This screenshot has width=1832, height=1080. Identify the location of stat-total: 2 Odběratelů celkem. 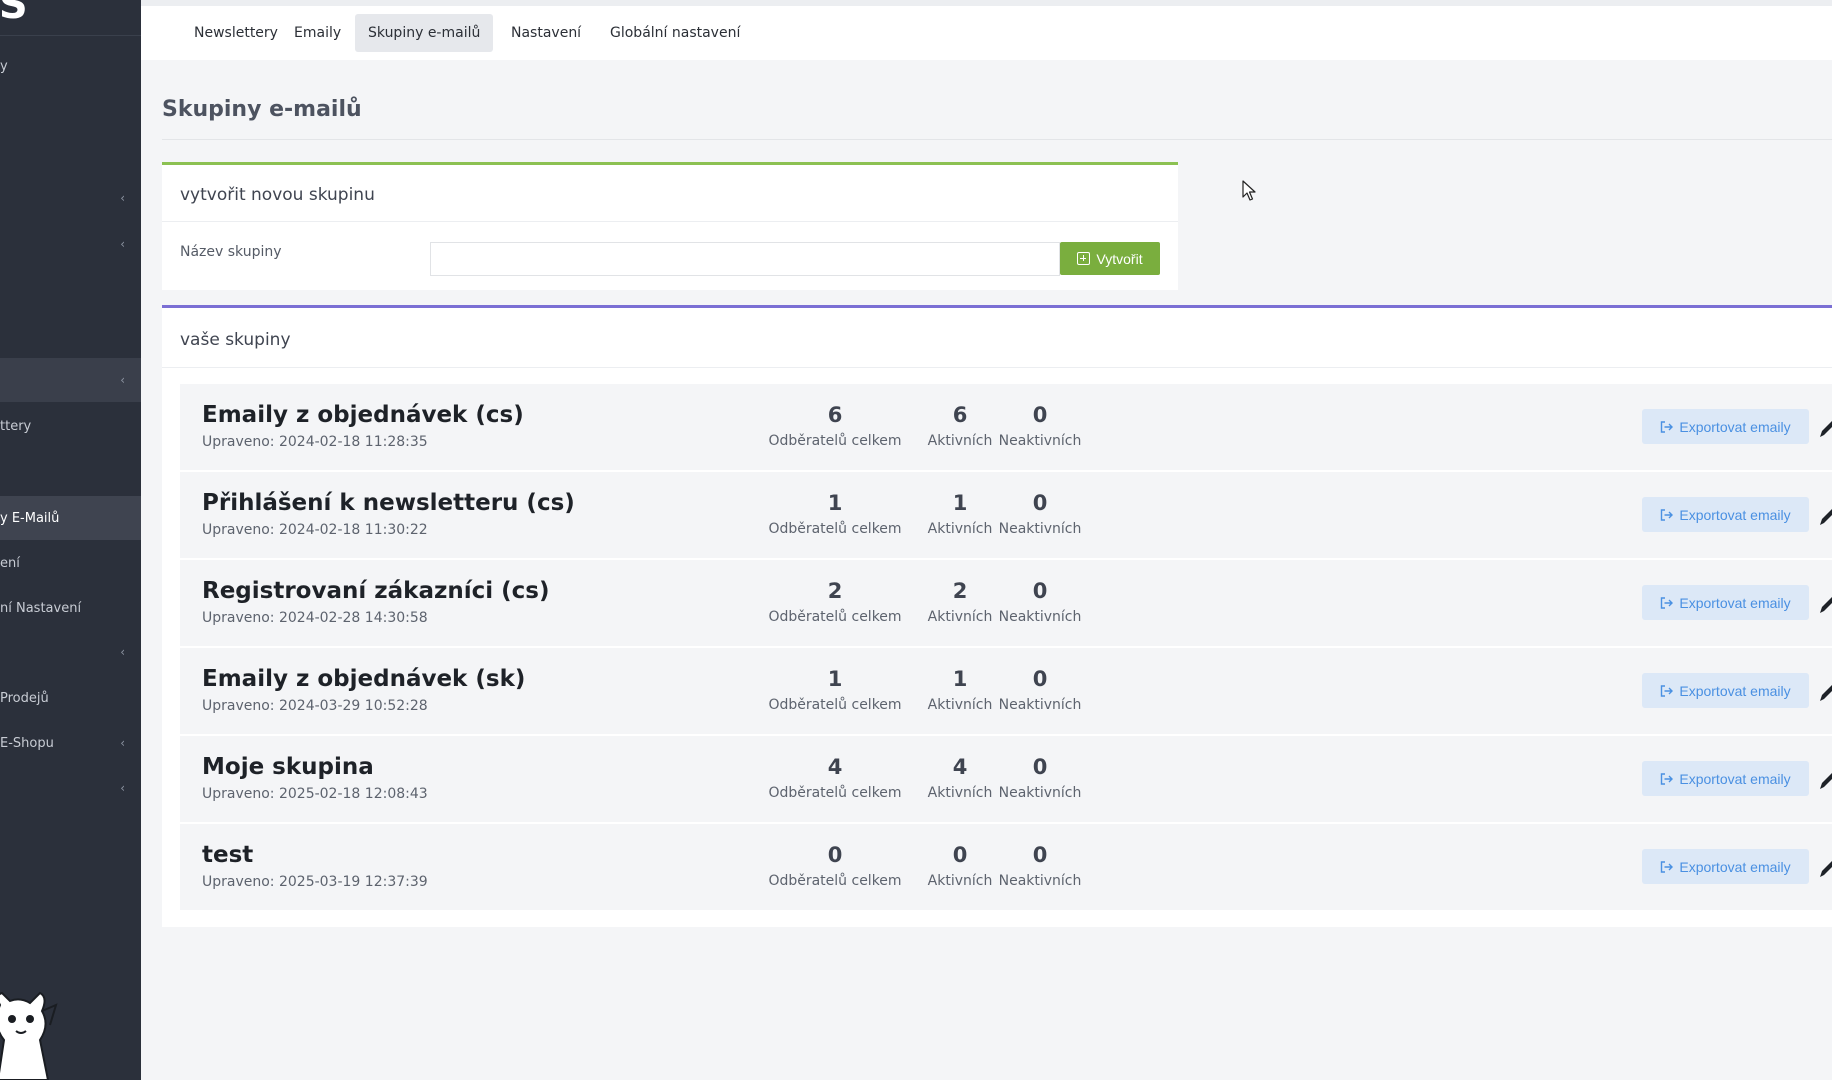
(835, 601).